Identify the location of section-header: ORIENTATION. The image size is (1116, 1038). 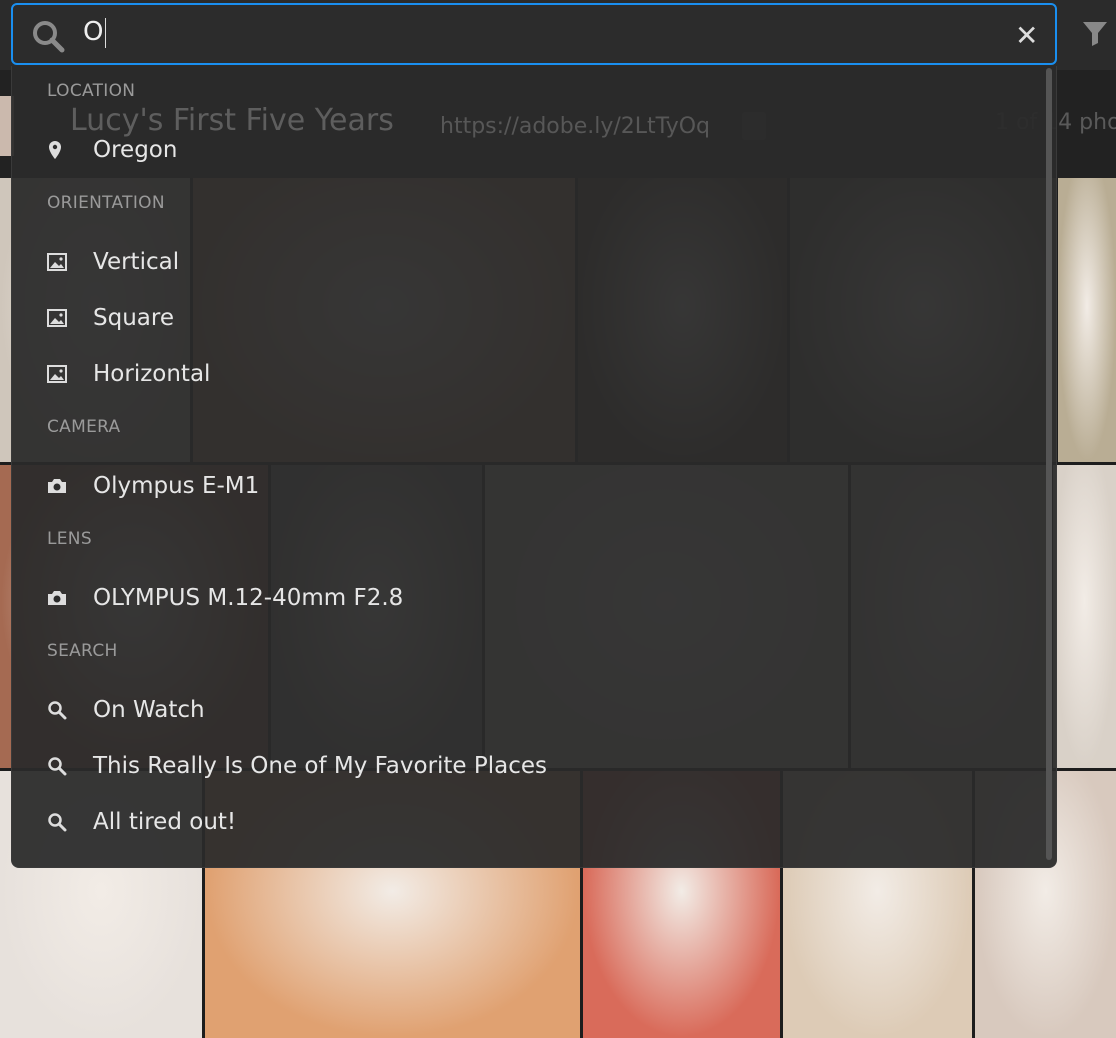
(106, 203).